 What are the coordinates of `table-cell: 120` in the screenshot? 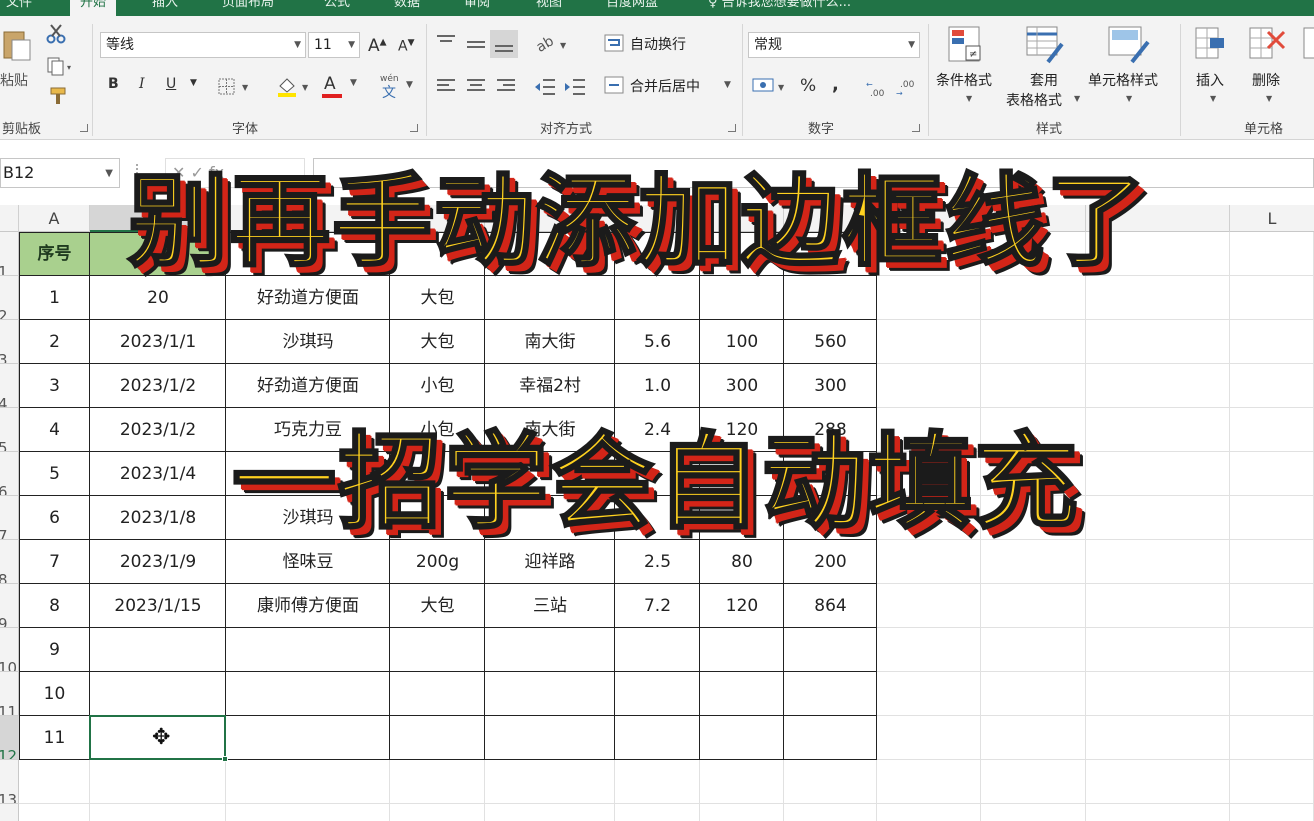 It's located at (742, 606).